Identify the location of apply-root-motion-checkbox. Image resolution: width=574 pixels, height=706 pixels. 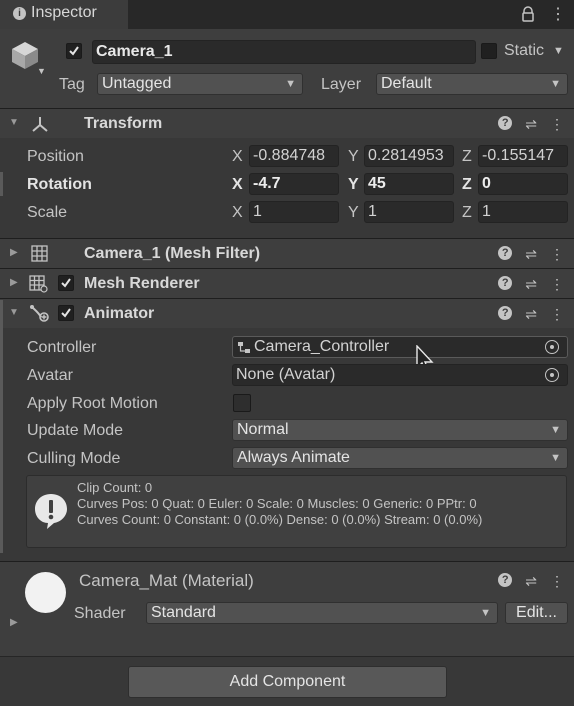
(242, 403).